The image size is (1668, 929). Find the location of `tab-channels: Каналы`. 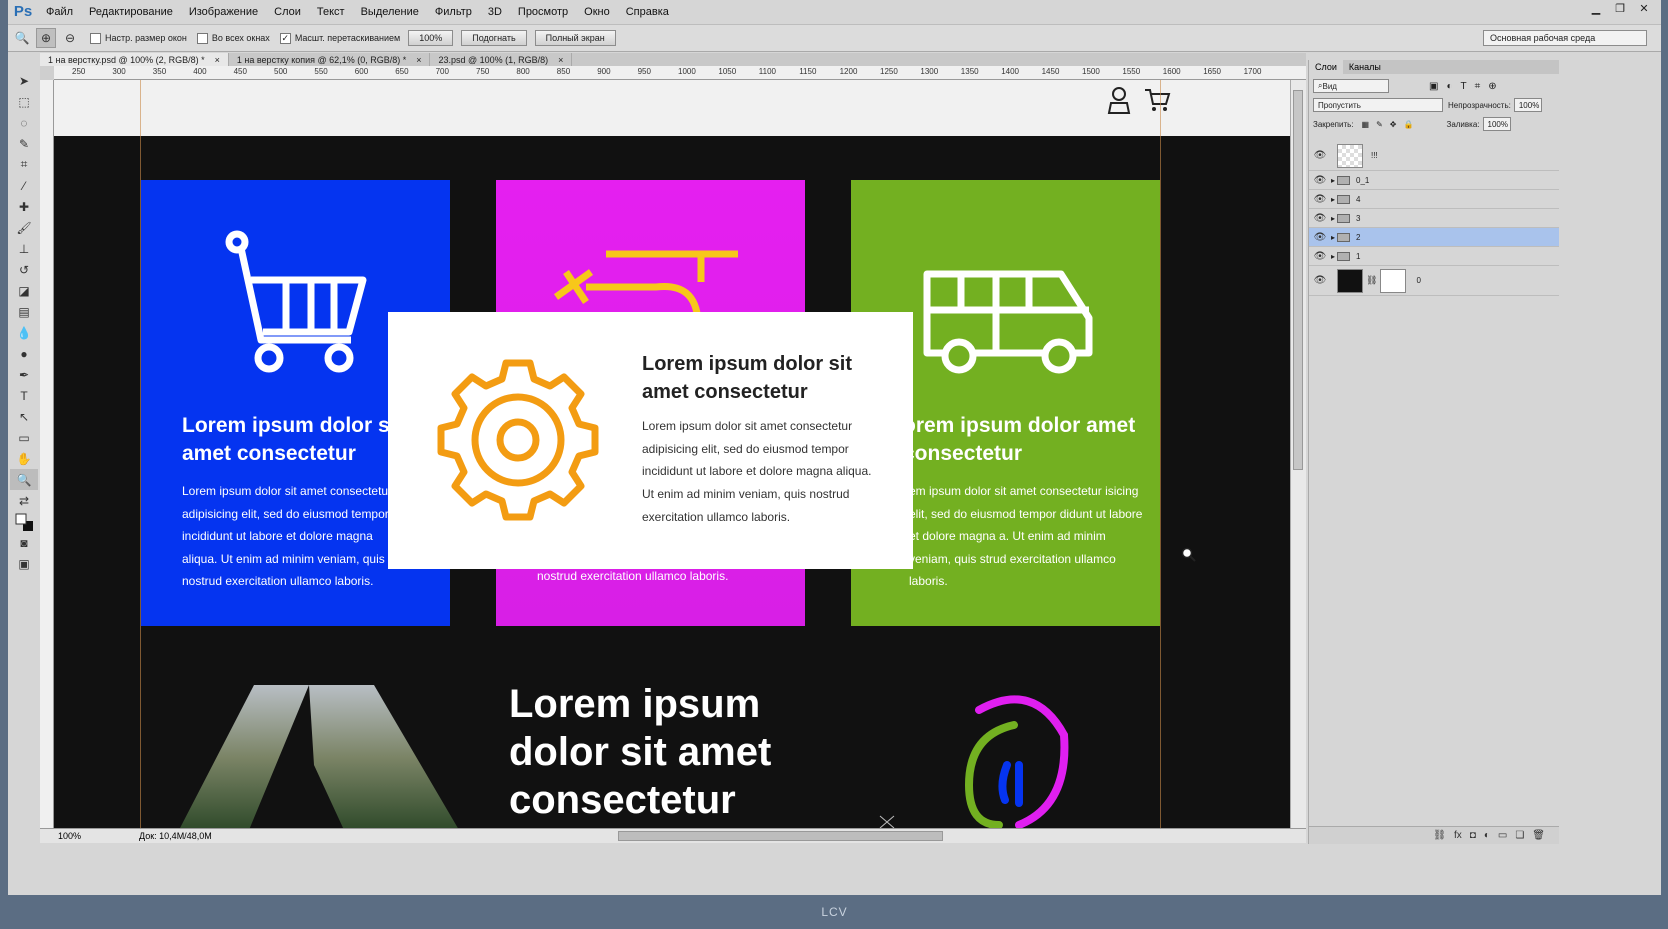

tab-channels: Каналы is located at coordinates (1365, 67).